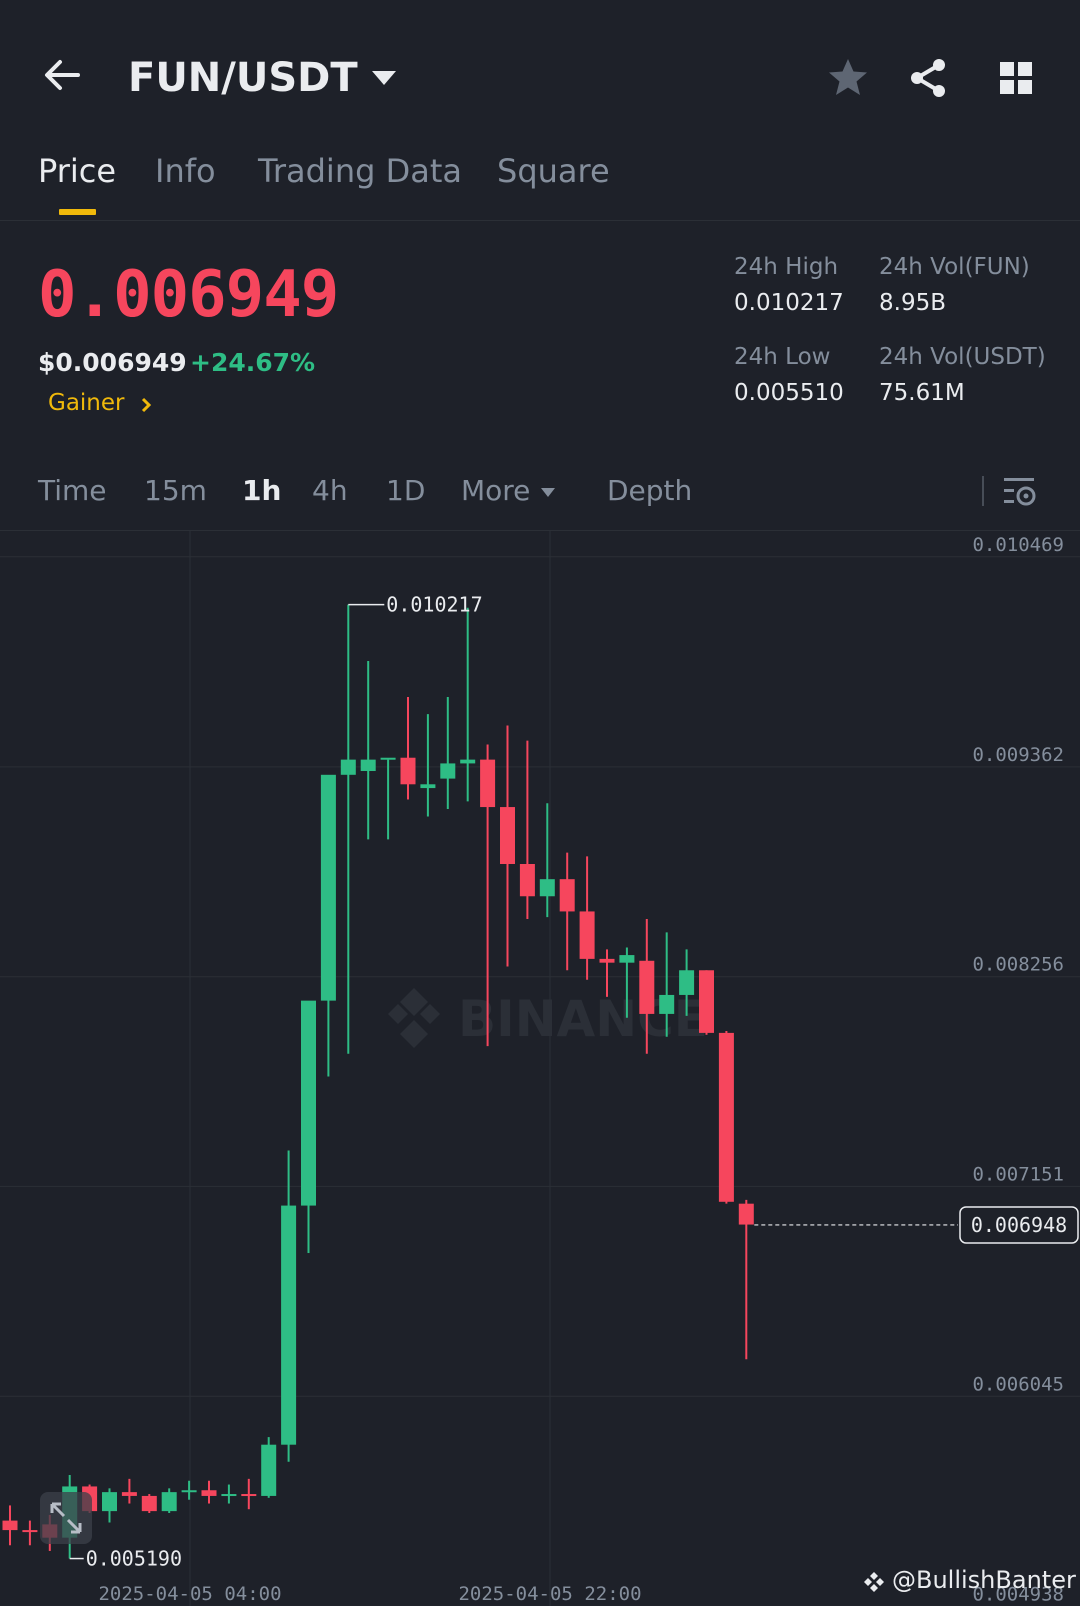  I want to click on stat-high-label: 24h High, so click(786, 267).